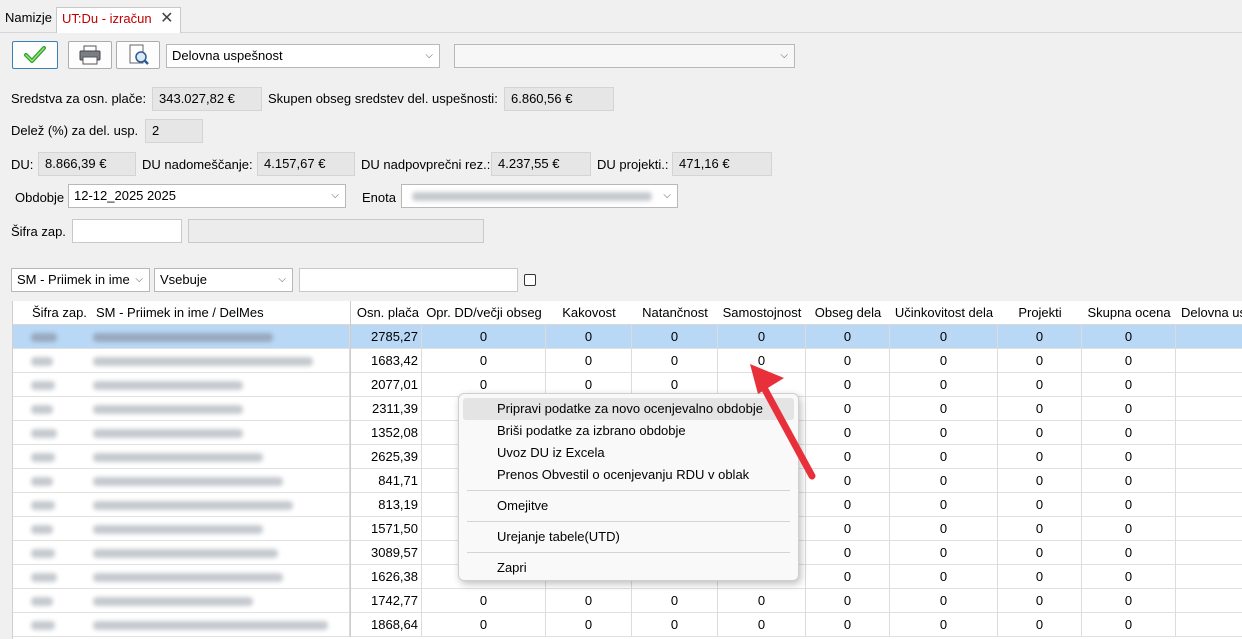 The width and height of the screenshot is (1242, 639). I want to click on search-operator-select: Vsebuje ⌵, so click(223, 280).